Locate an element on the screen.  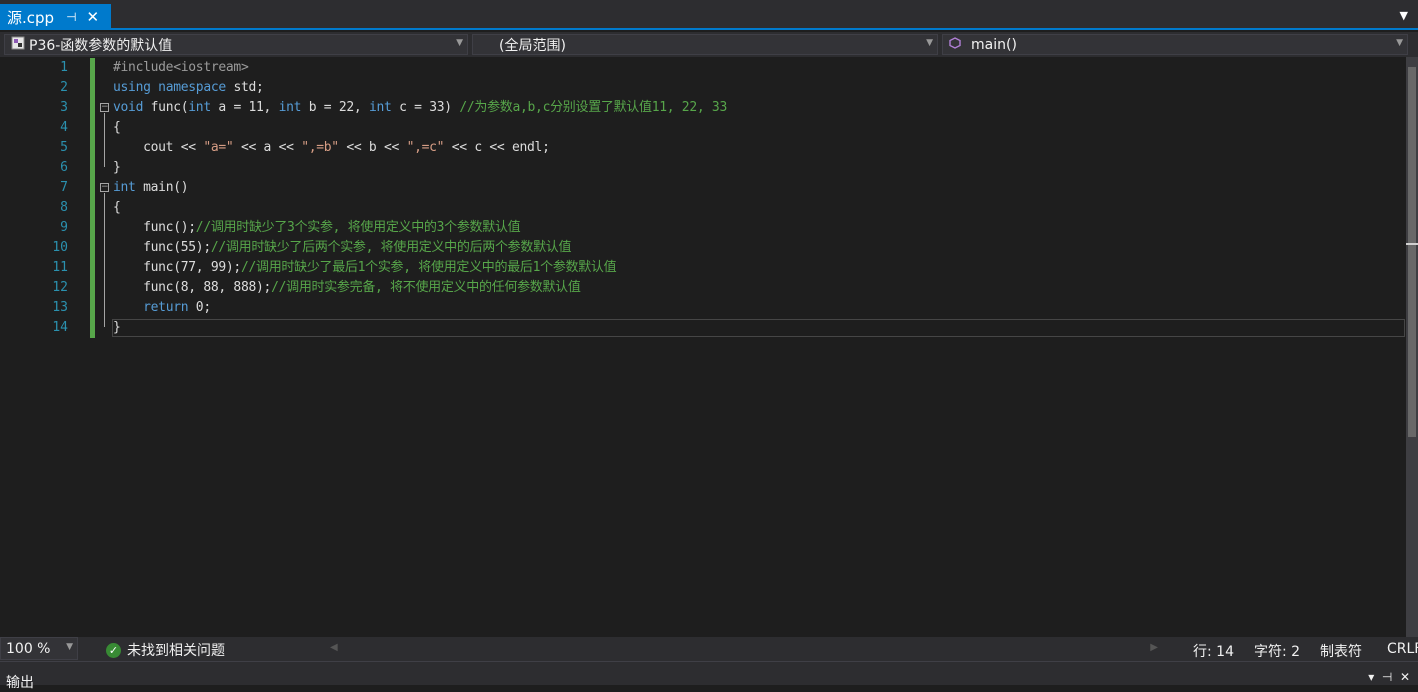
scope-label: (全局范围) is located at coordinates (532, 45).